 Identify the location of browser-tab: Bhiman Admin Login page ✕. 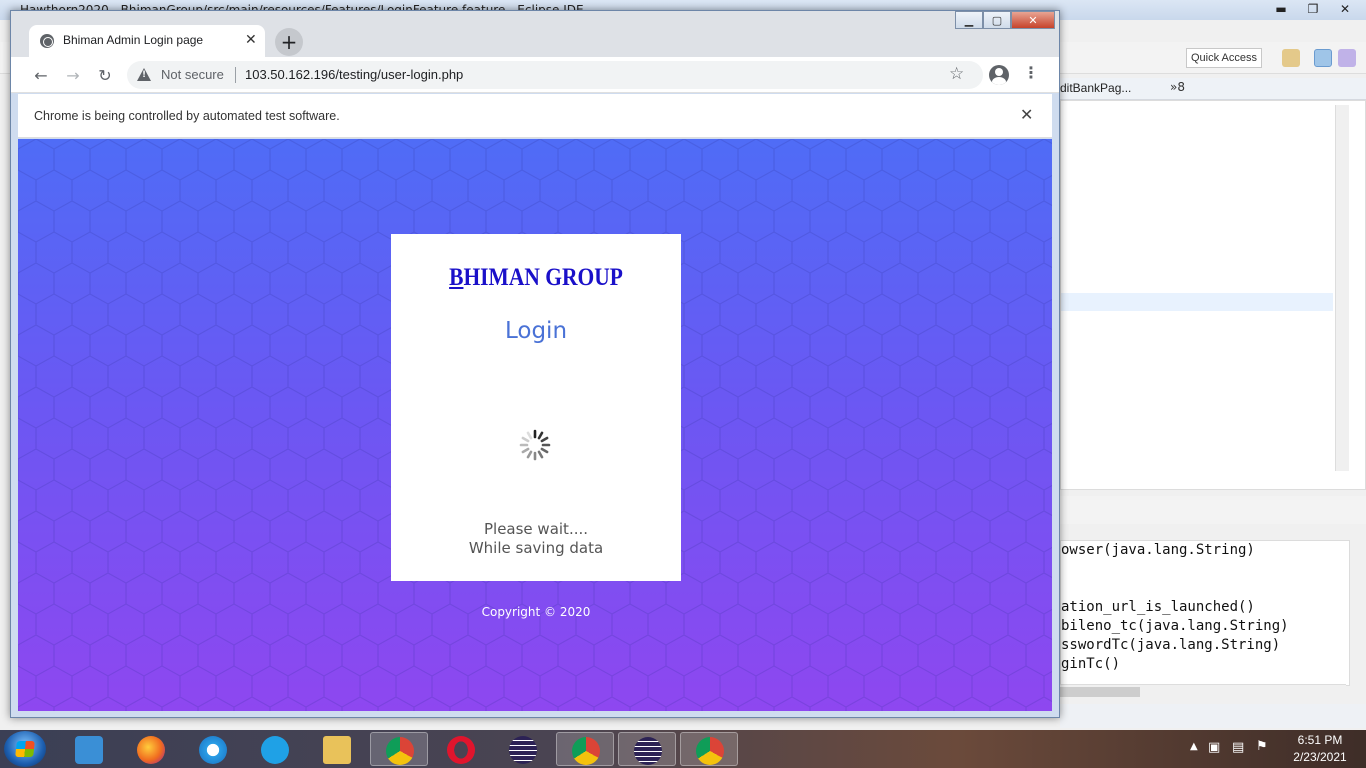
(147, 41).